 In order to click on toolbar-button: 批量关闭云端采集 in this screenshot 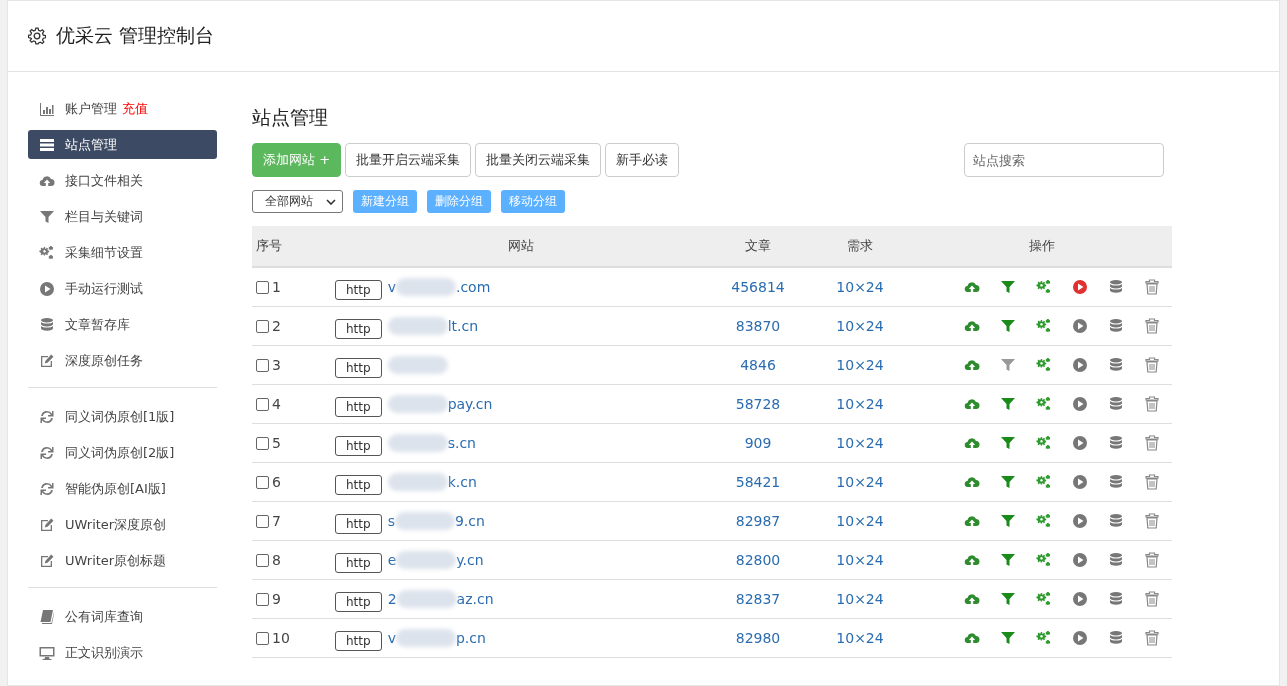, I will do `click(538, 160)`.